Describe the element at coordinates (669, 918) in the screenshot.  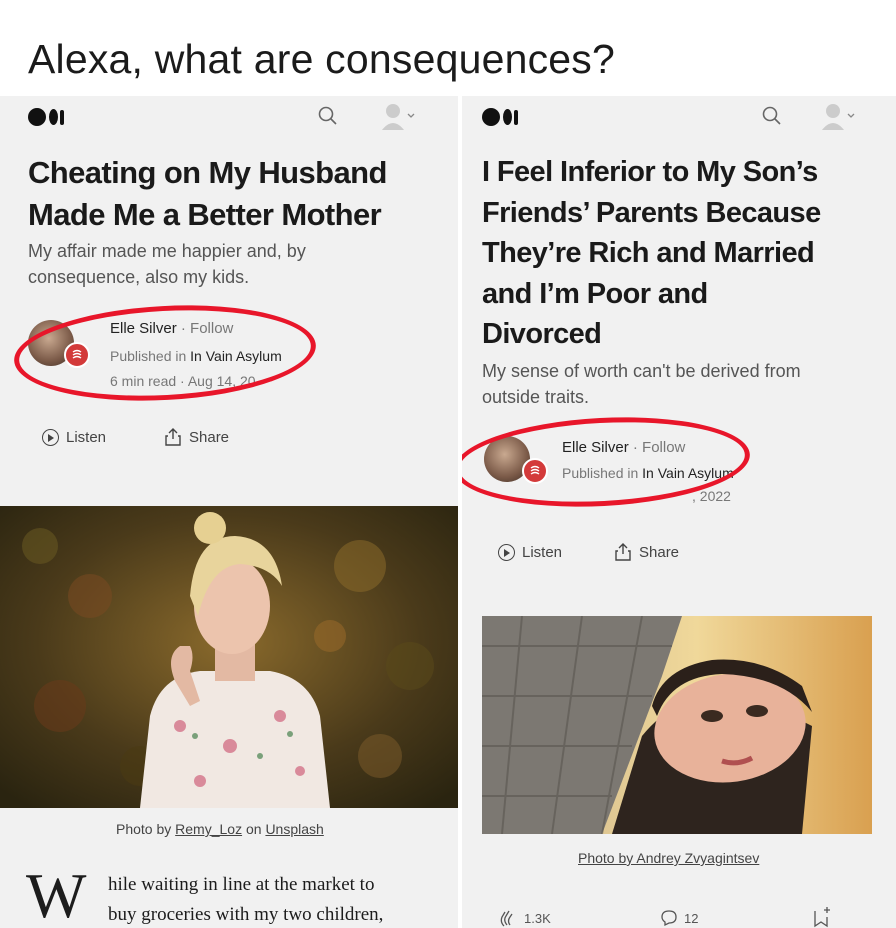
I see `comment-icon` at that location.